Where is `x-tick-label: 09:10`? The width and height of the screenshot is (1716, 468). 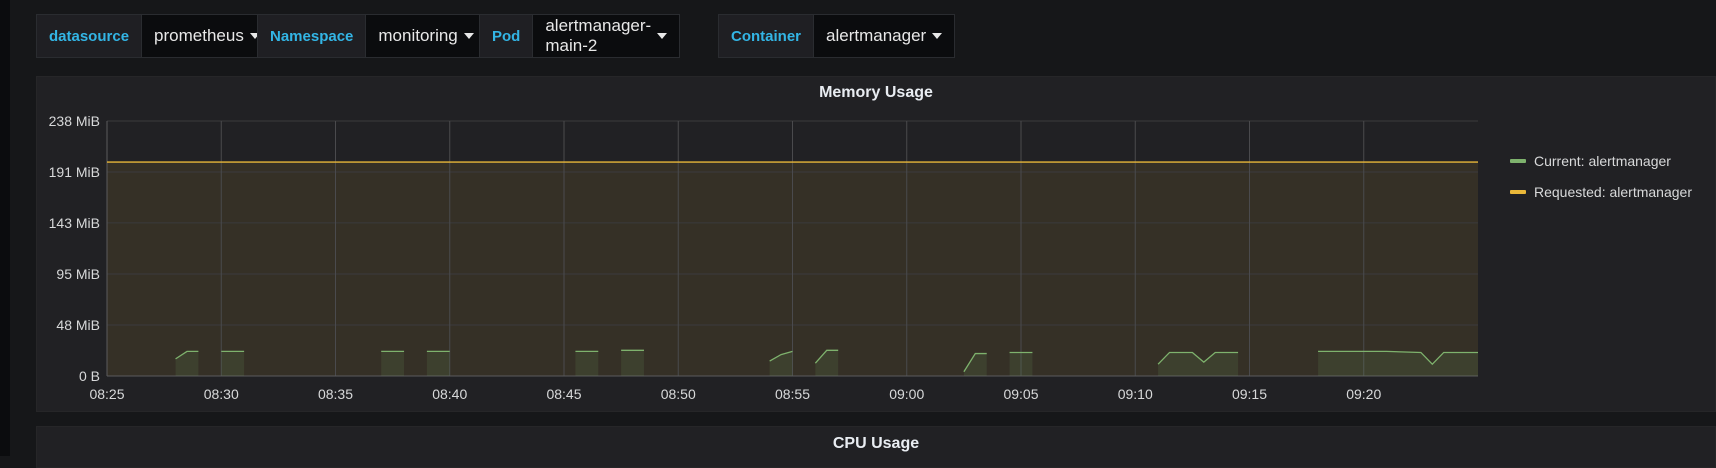
x-tick-label: 09:10 is located at coordinates (1135, 394).